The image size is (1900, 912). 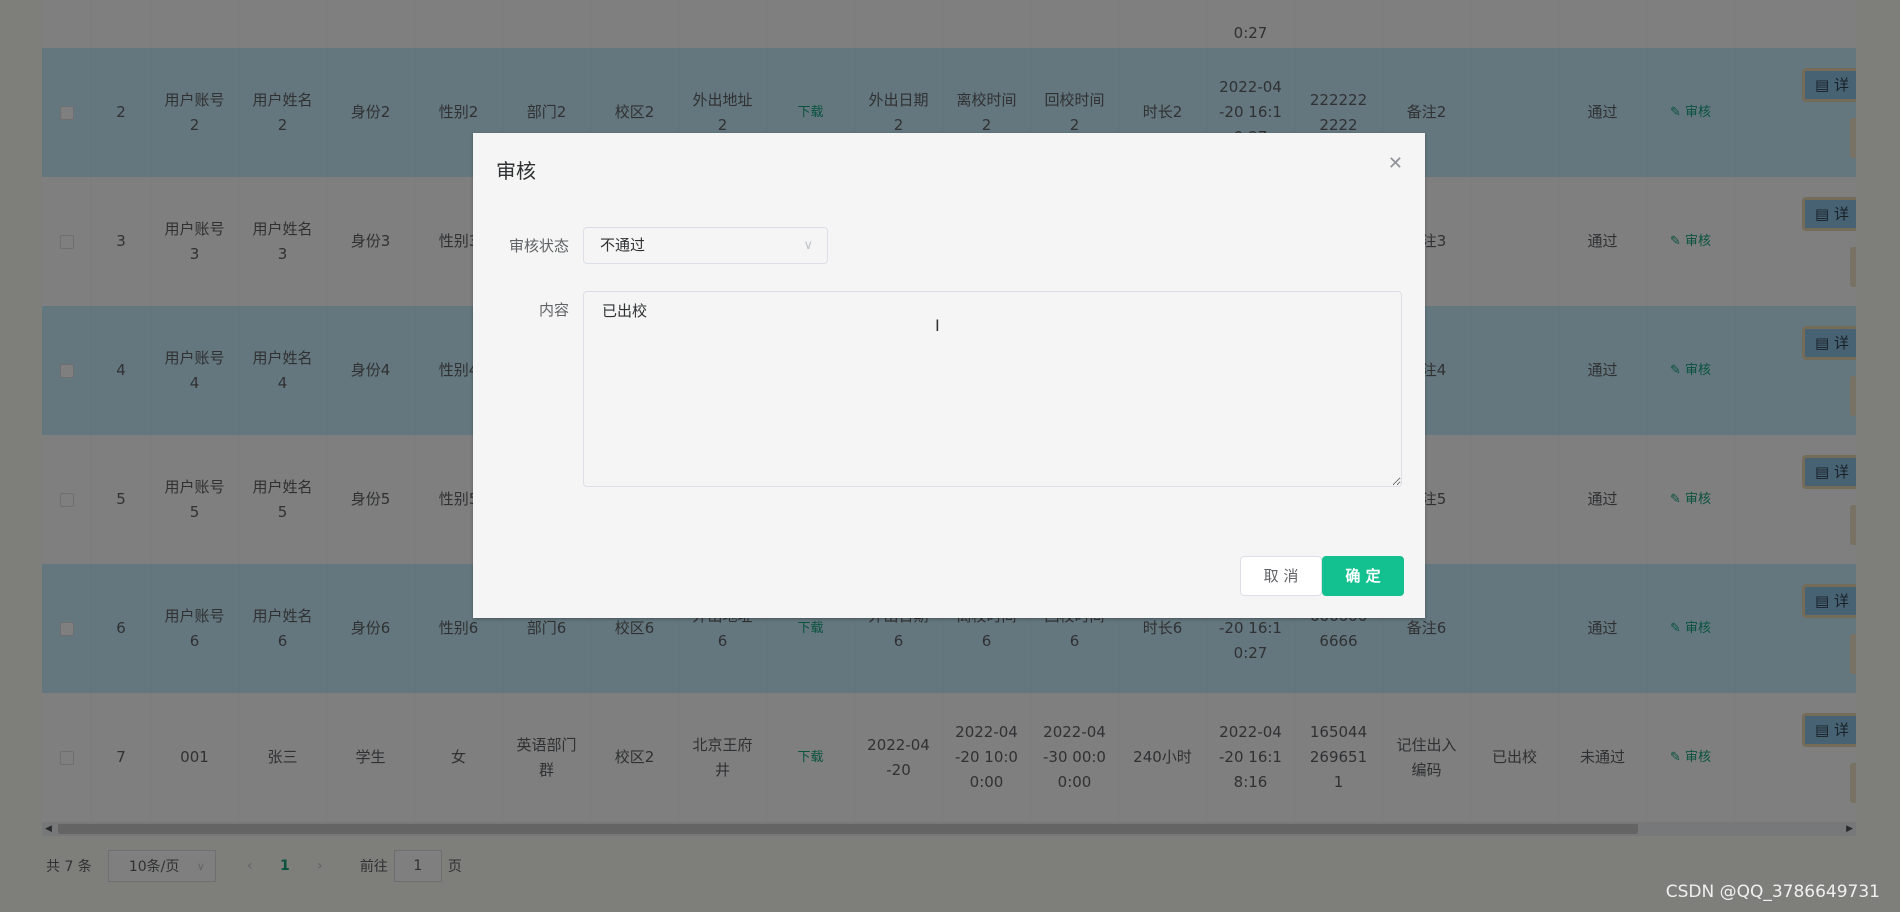 I want to click on dialog-title: 审核, so click(x=516, y=171).